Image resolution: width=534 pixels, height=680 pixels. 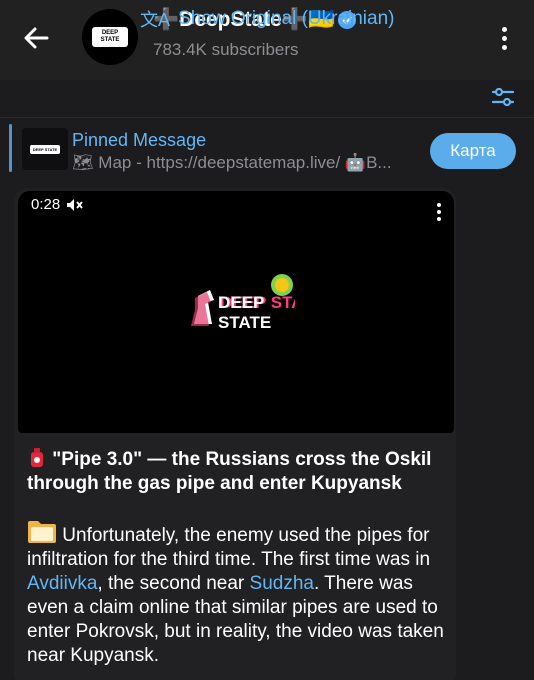 What do you see at coordinates (62, 583) in the screenshot?
I see `avdiivka-link: Avdiivka` at bounding box center [62, 583].